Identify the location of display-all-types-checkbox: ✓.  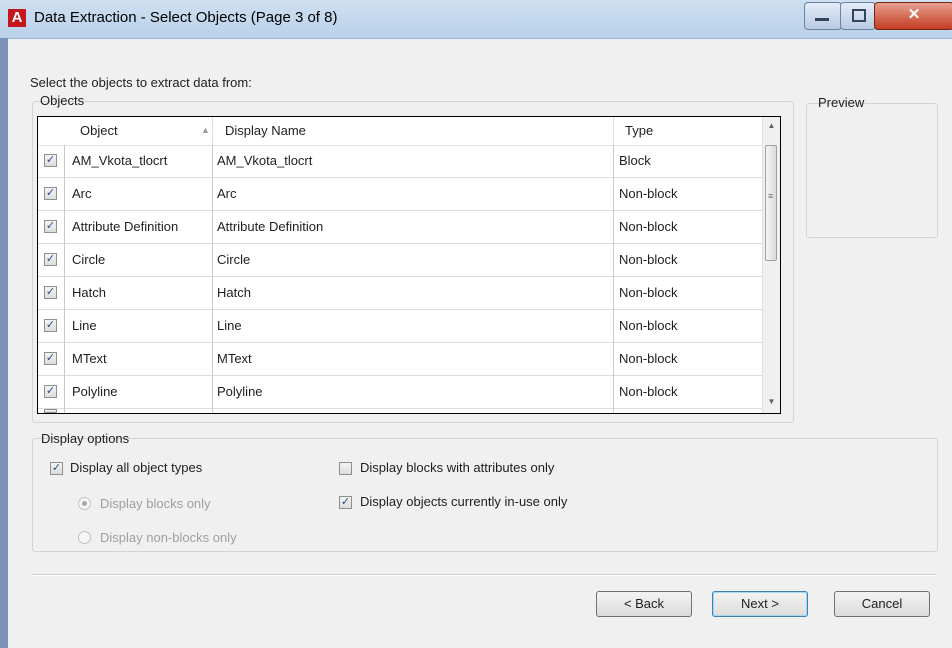
(56, 468).